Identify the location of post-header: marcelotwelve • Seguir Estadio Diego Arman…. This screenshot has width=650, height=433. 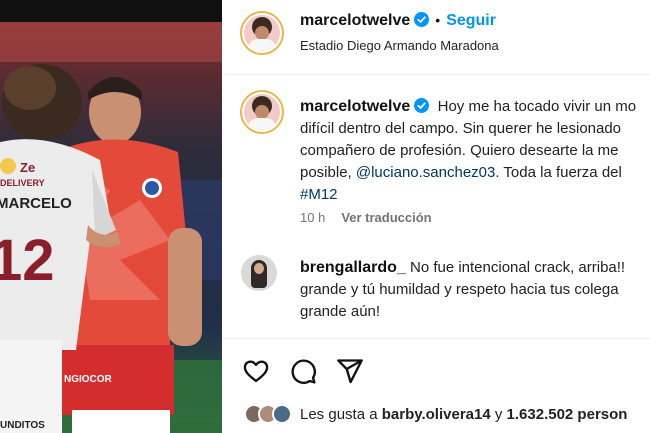
(436, 37).